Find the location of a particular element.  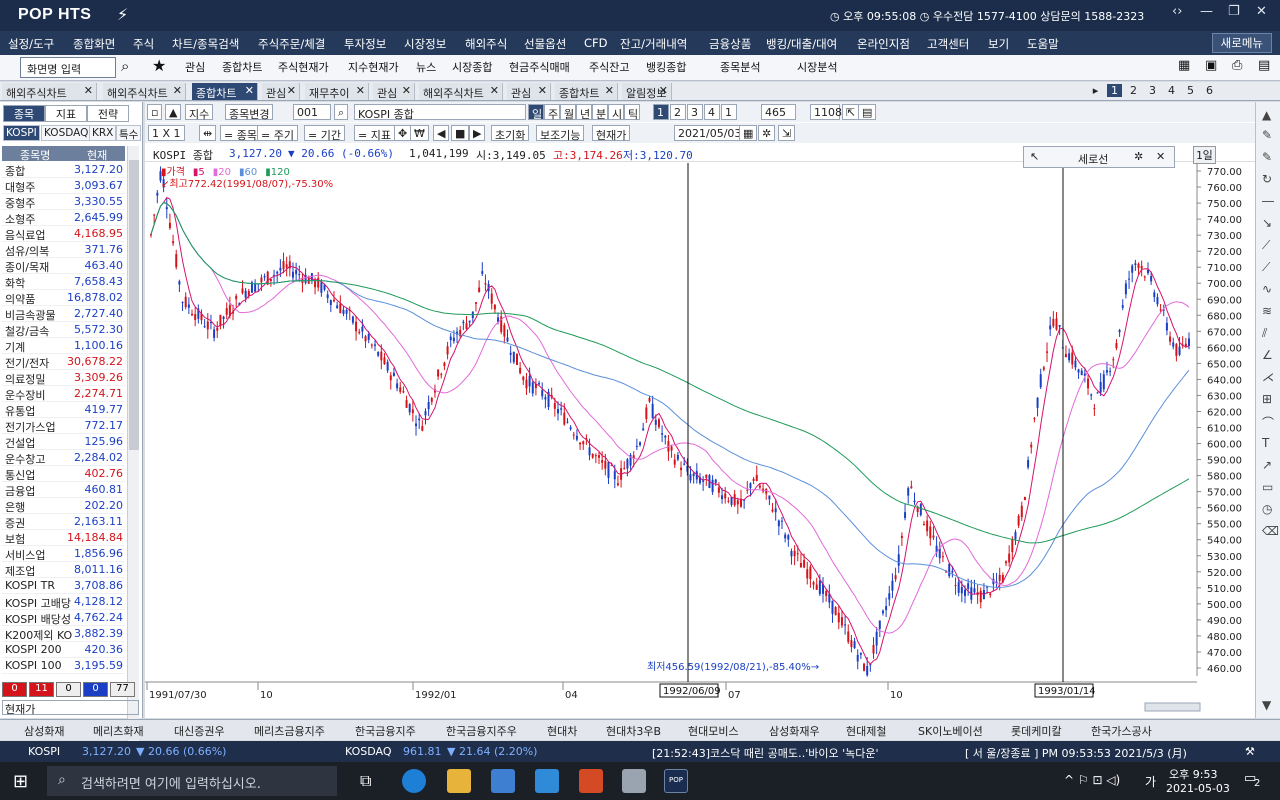

interval-label: 1일 is located at coordinates (1204, 155).